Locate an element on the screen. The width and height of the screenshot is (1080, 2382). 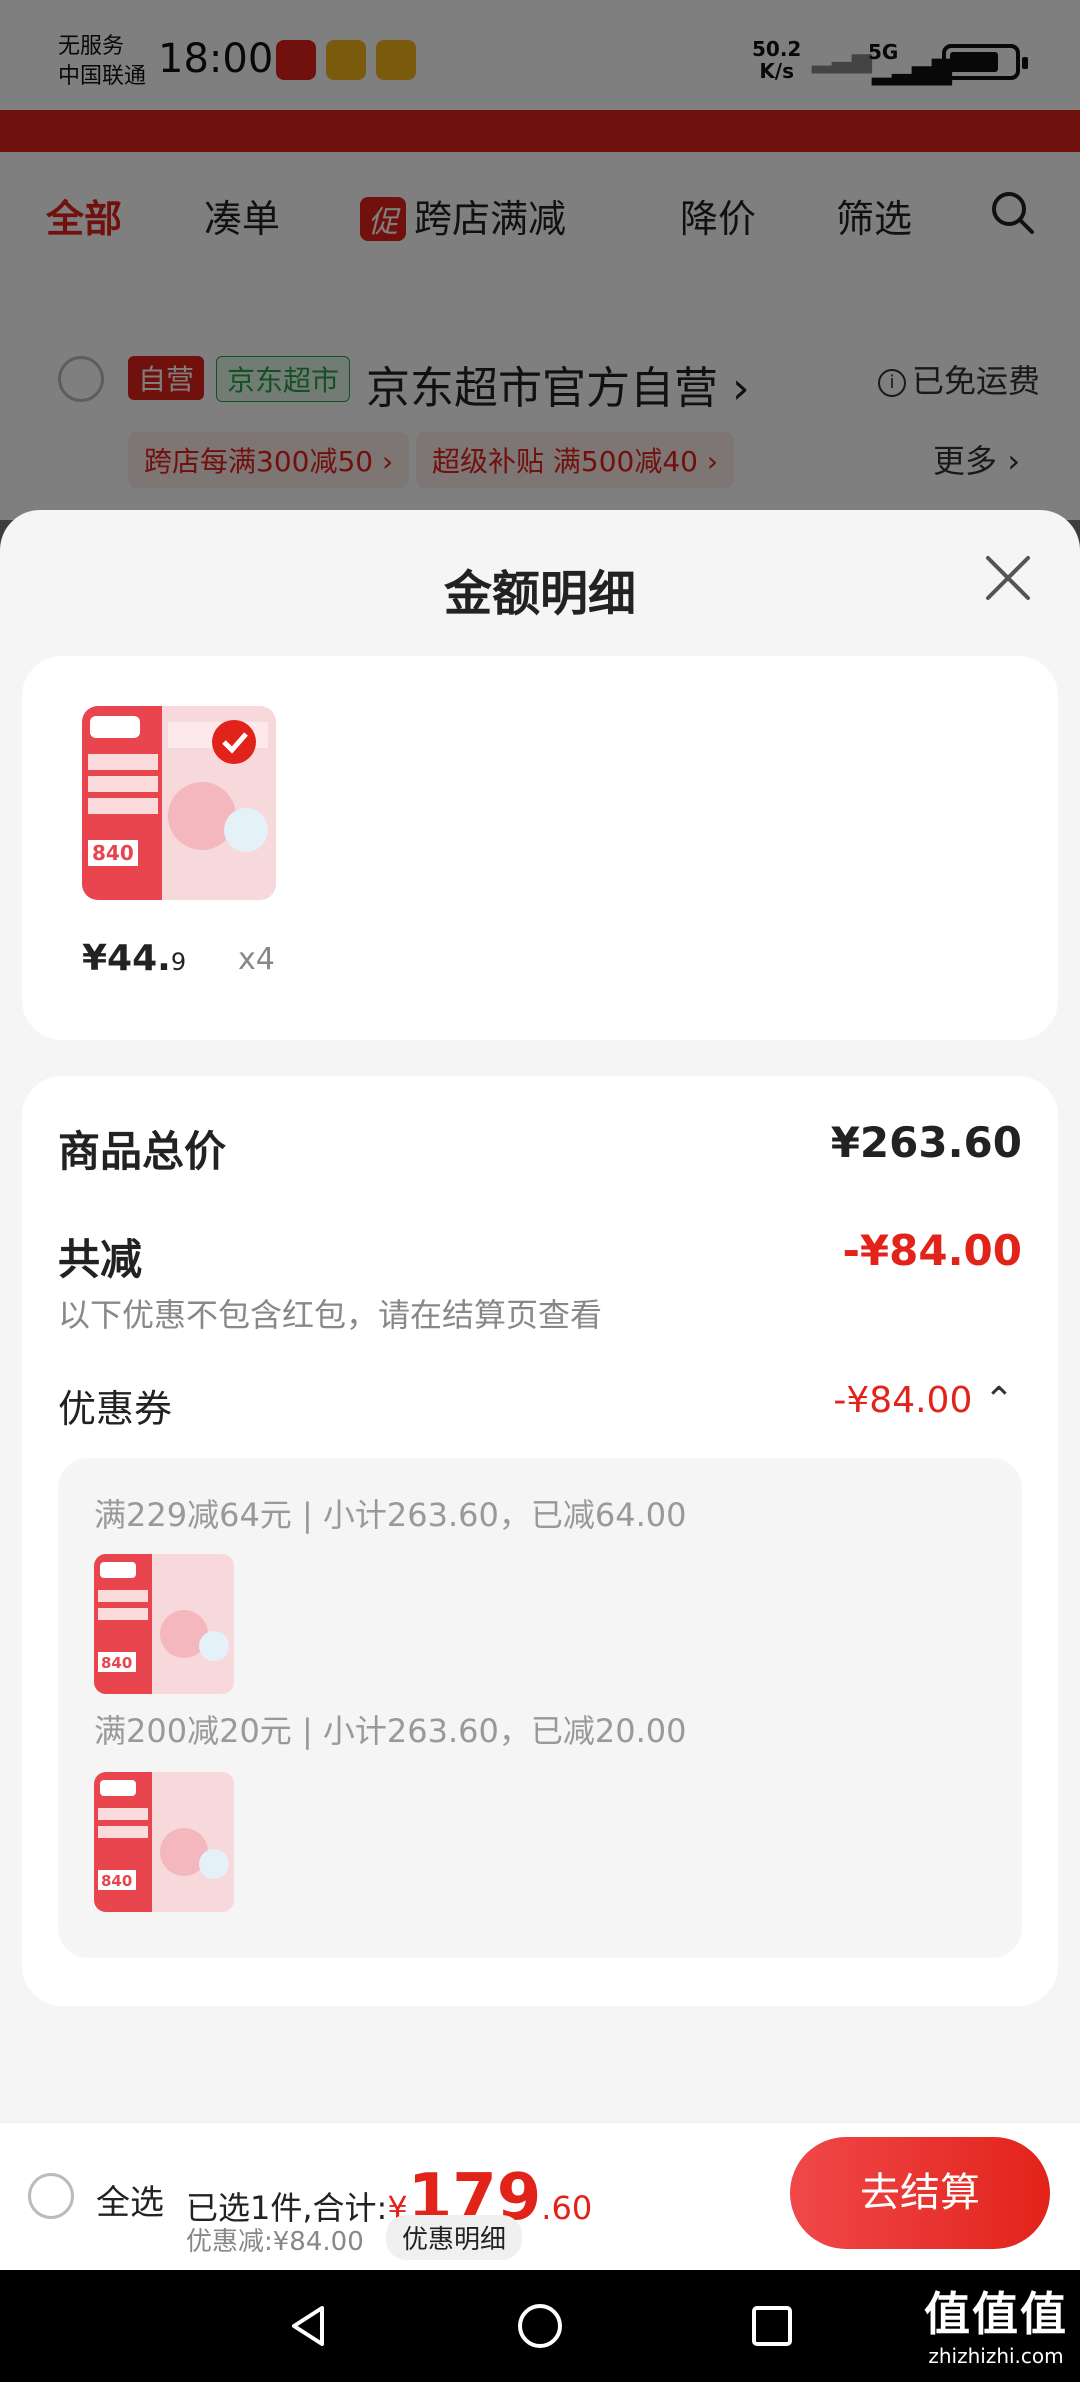
diaper-product-image: 840 is located at coordinates (179, 803).